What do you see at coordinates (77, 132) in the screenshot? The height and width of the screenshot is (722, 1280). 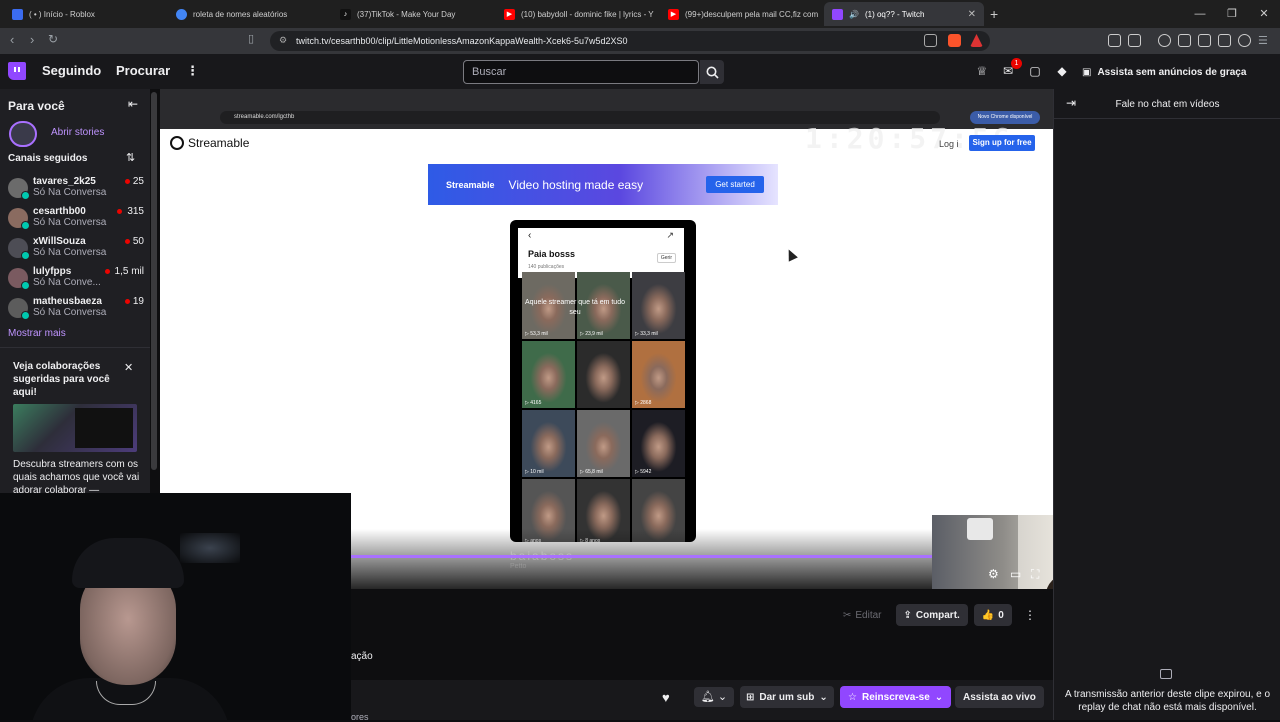 I see `open-stories-link: Abrir stories` at bounding box center [77, 132].